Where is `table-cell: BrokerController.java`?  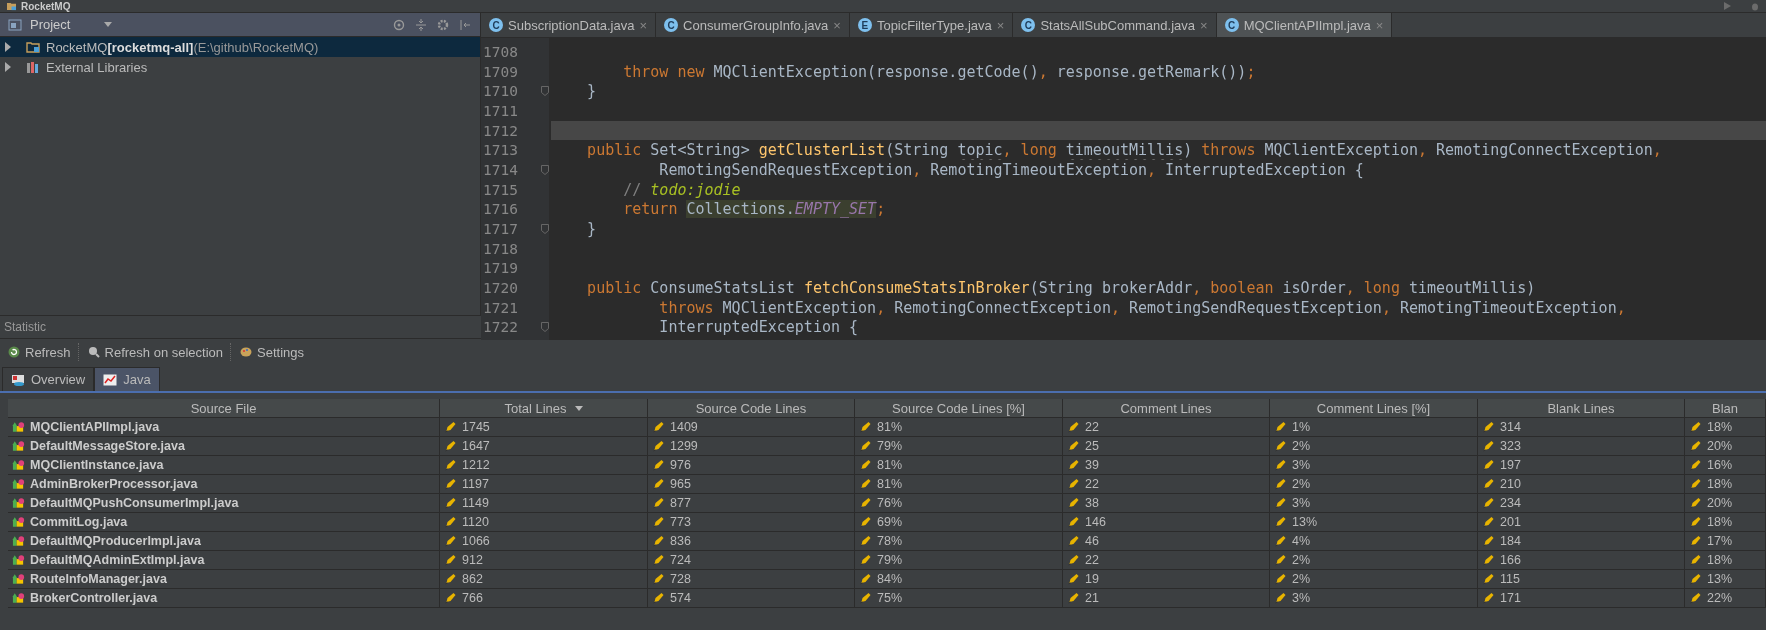
table-cell: BrokerController.java is located at coordinates (94, 598).